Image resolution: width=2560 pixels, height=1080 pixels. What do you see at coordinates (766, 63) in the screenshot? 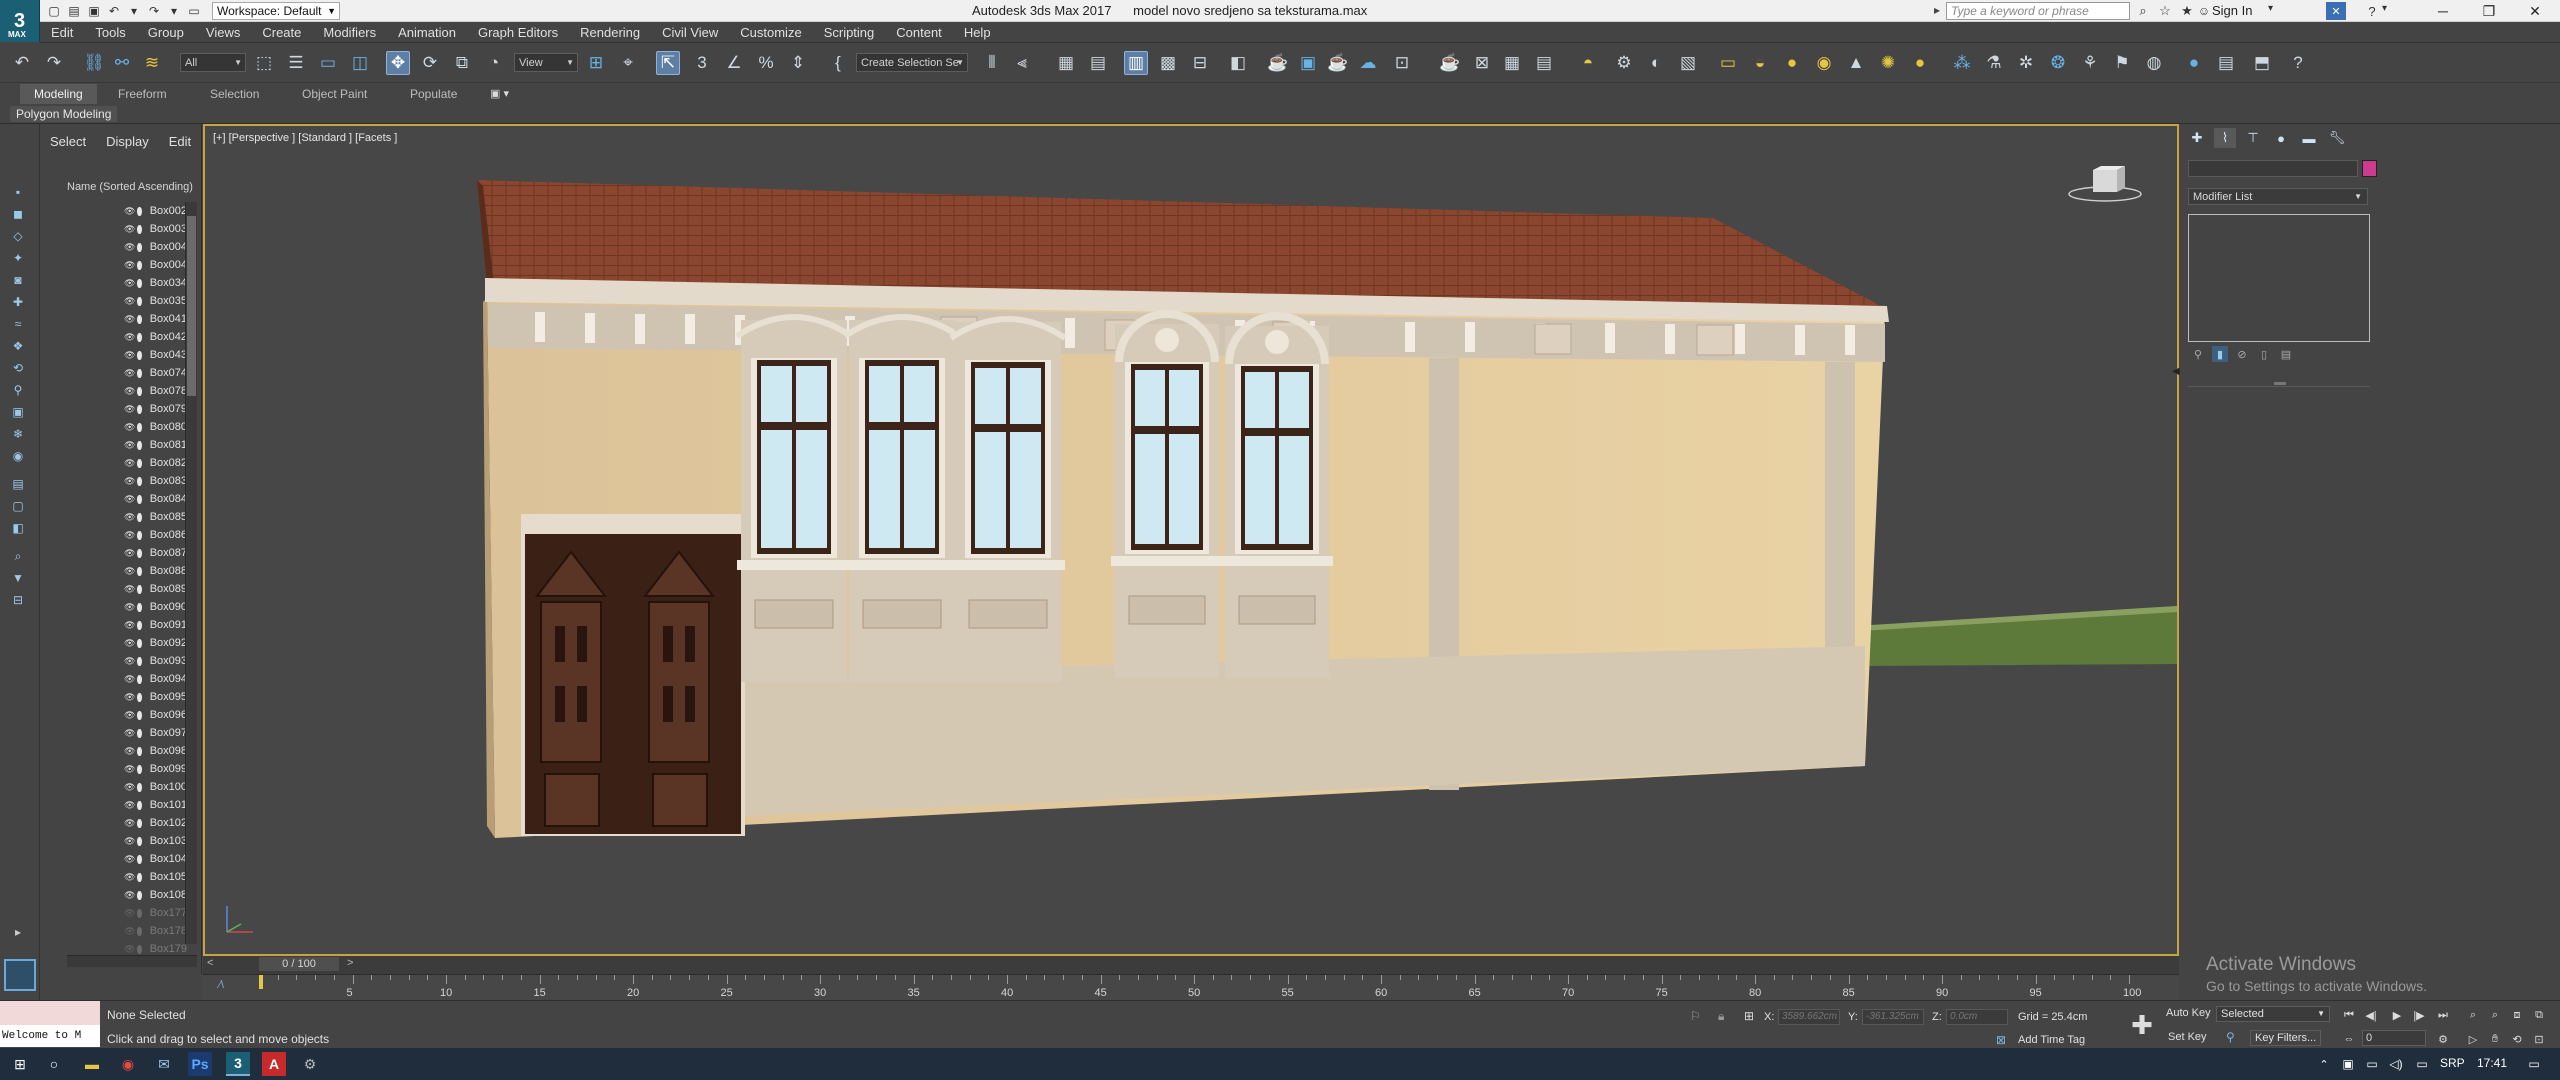
I see `percent-snap-icon: %` at bounding box center [766, 63].